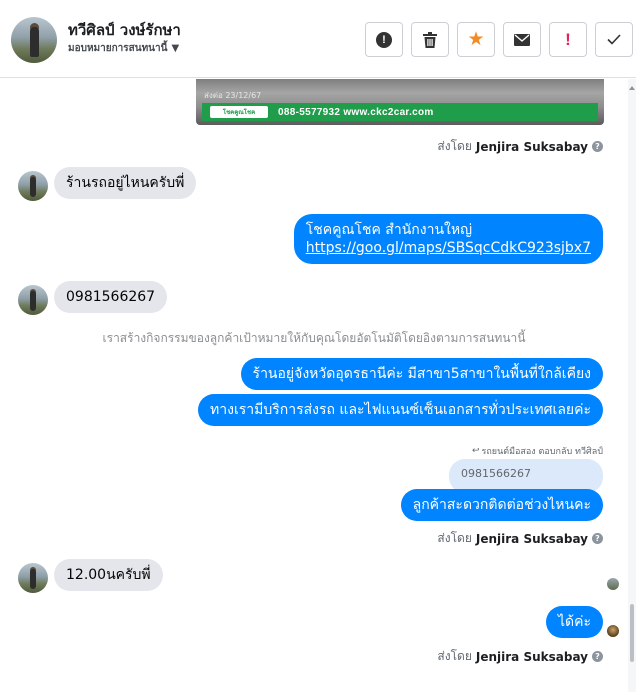 The image size is (636, 692). I want to click on scrollbar-thumb, so click(632, 633).